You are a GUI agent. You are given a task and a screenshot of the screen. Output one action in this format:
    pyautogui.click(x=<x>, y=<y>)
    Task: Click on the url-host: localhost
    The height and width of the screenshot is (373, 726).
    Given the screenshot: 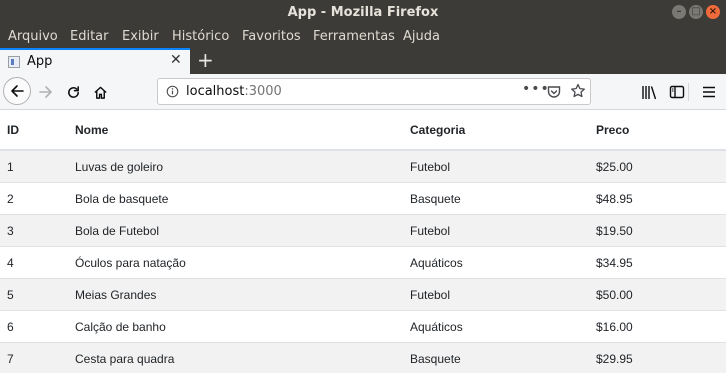 What is the action you would take?
    pyautogui.click(x=215, y=91)
    